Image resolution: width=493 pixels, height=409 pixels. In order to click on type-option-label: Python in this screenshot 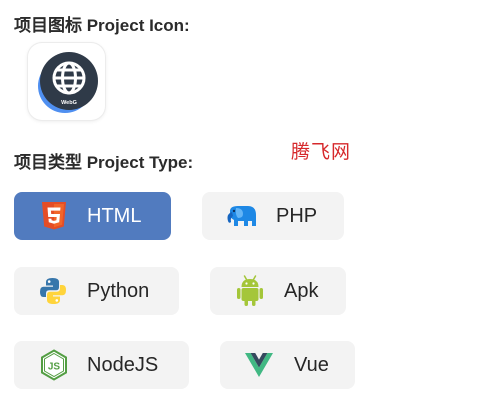, I will do `click(118, 291)`.